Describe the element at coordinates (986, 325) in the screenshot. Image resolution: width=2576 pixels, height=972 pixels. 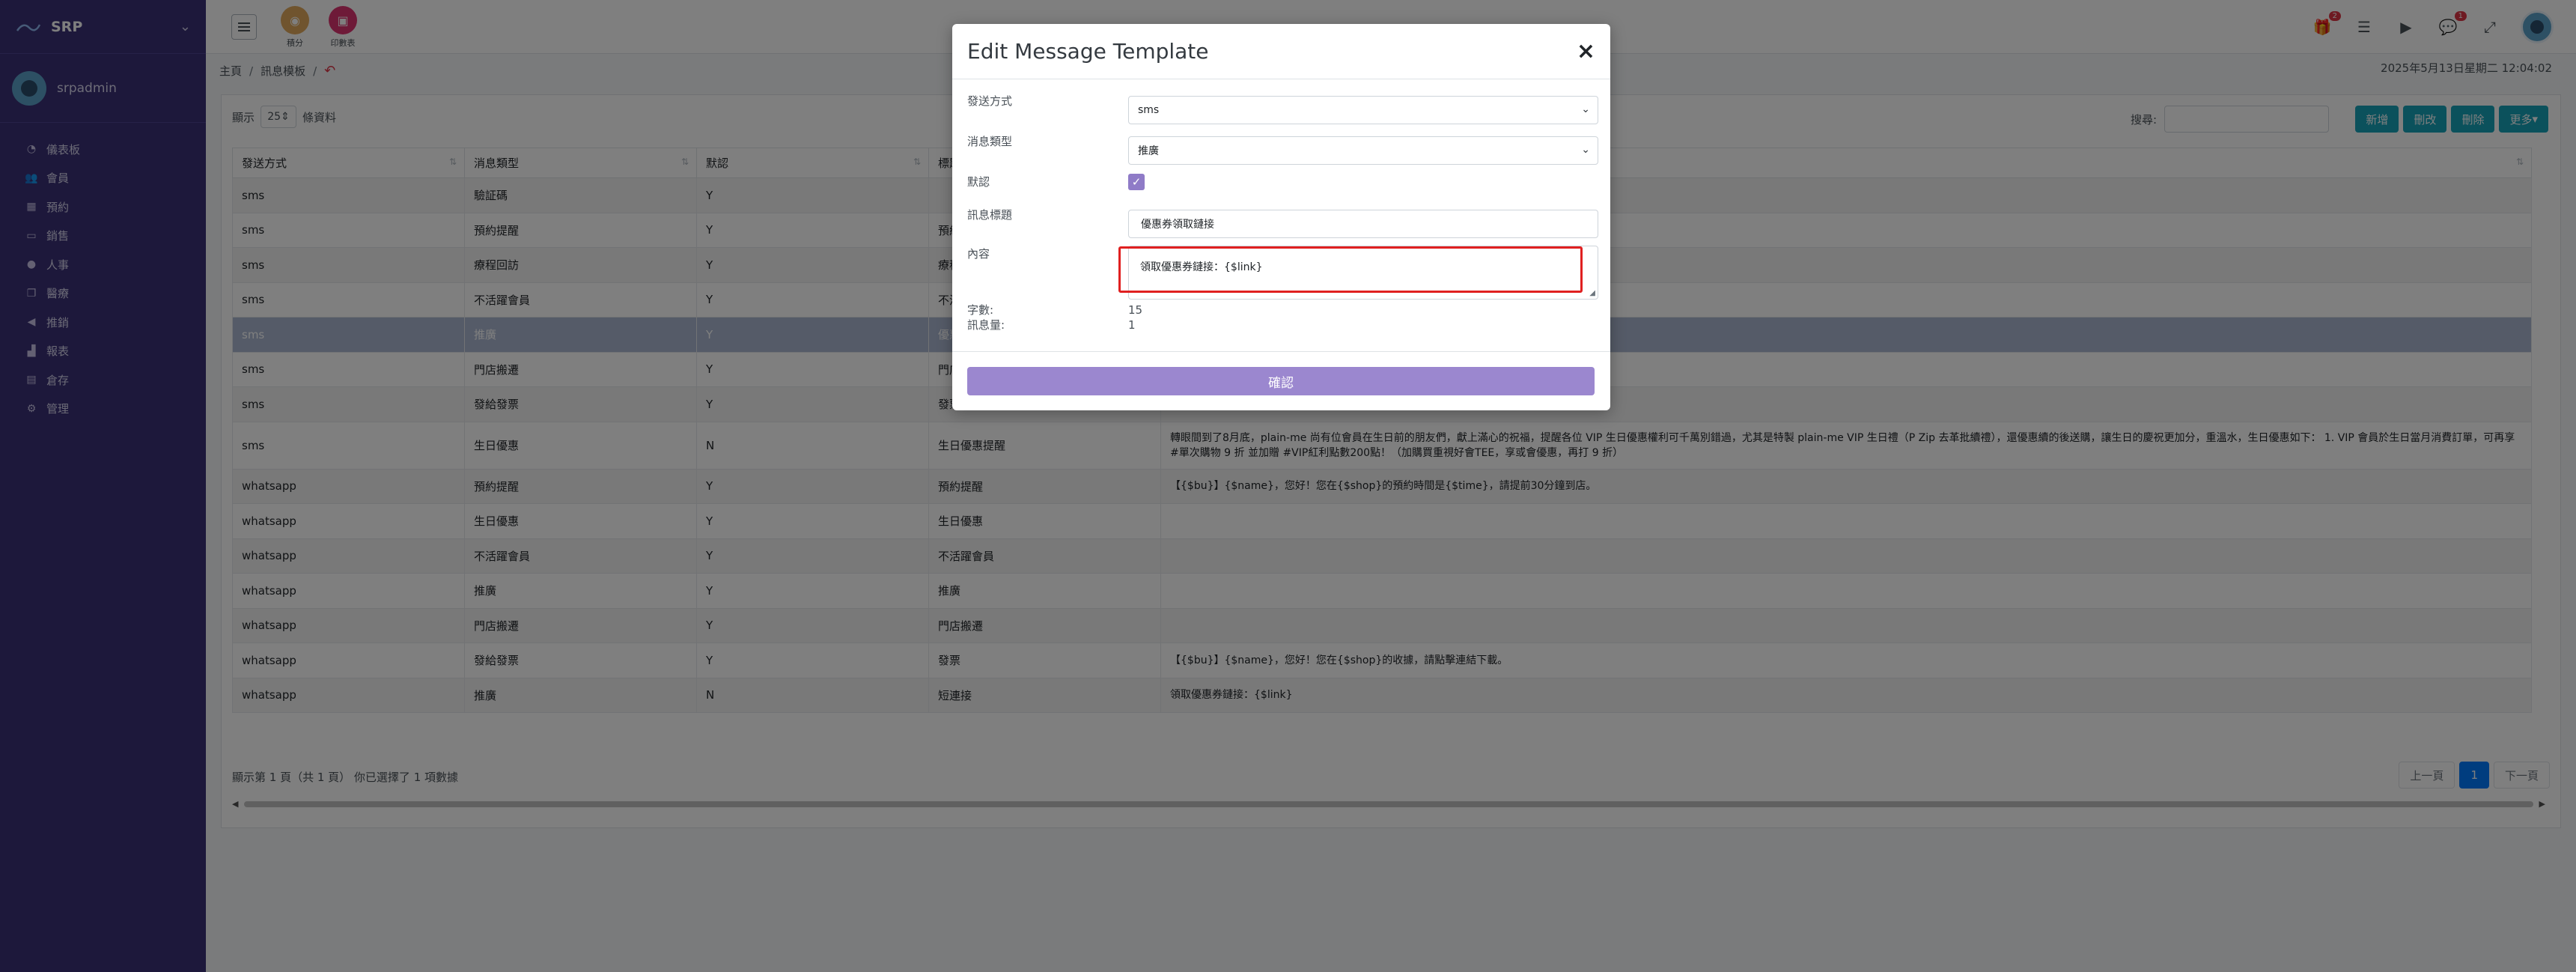
I see `message-count-label: 訊息量:` at that location.